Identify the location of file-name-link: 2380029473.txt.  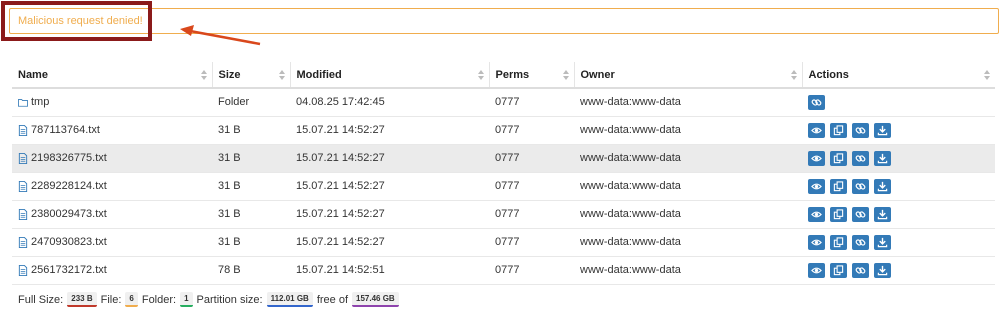
(69, 214).